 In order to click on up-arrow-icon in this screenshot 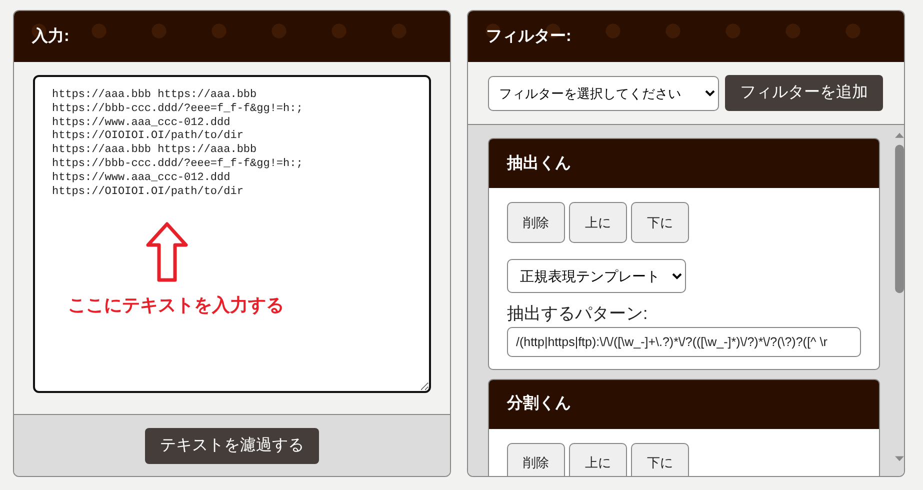, I will do `click(167, 252)`.